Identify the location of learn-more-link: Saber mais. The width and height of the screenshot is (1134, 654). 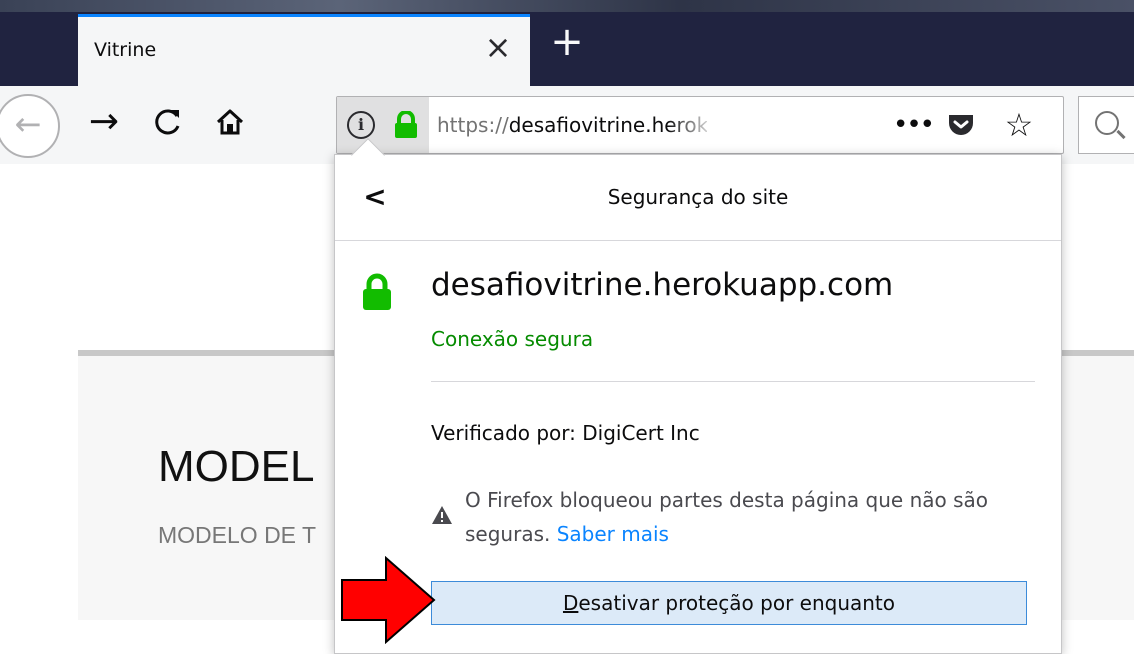
(613, 534).